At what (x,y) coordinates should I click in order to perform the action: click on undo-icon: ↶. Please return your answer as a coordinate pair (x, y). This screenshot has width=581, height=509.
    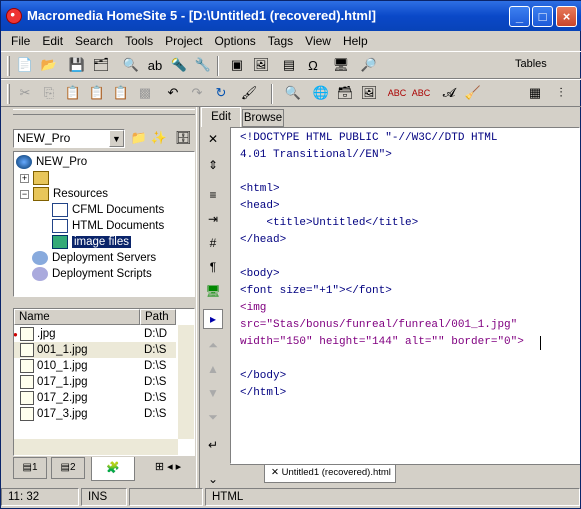
    Looking at the image, I should click on (173, 93).